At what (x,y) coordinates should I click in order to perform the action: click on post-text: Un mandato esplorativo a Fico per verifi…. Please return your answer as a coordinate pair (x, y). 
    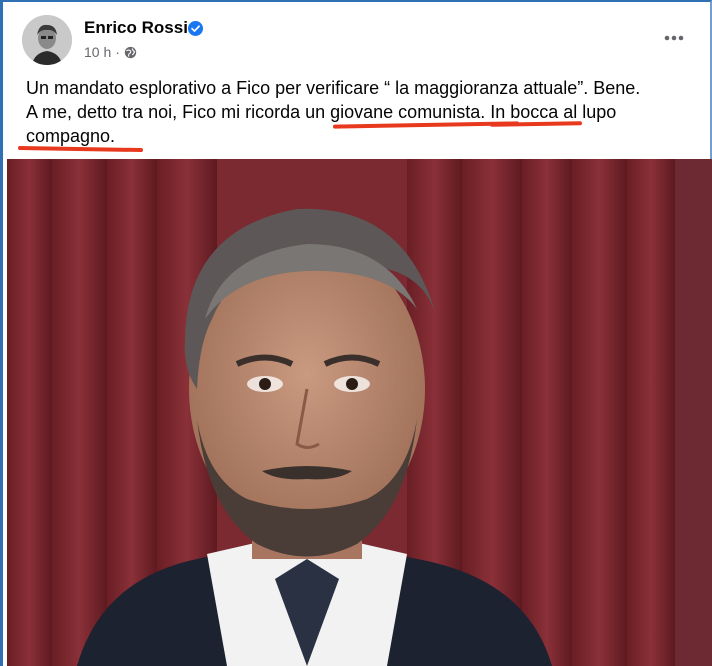
    Looking at the image, I should click on (361, 112).